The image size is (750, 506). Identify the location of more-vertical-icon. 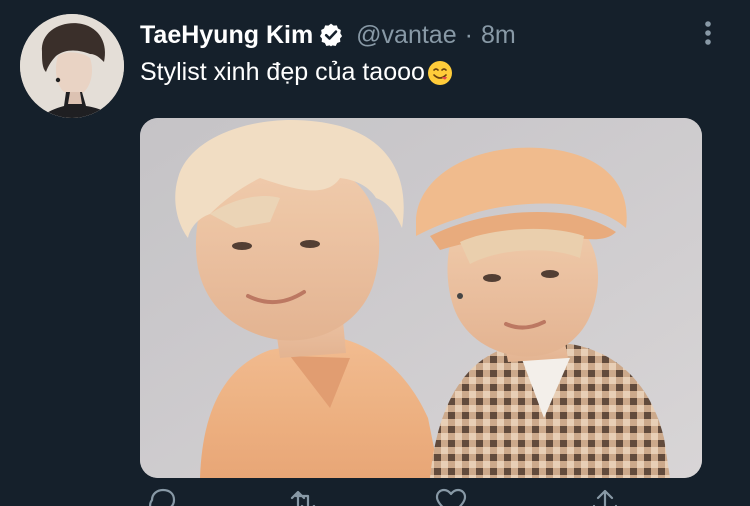
(708, 33).